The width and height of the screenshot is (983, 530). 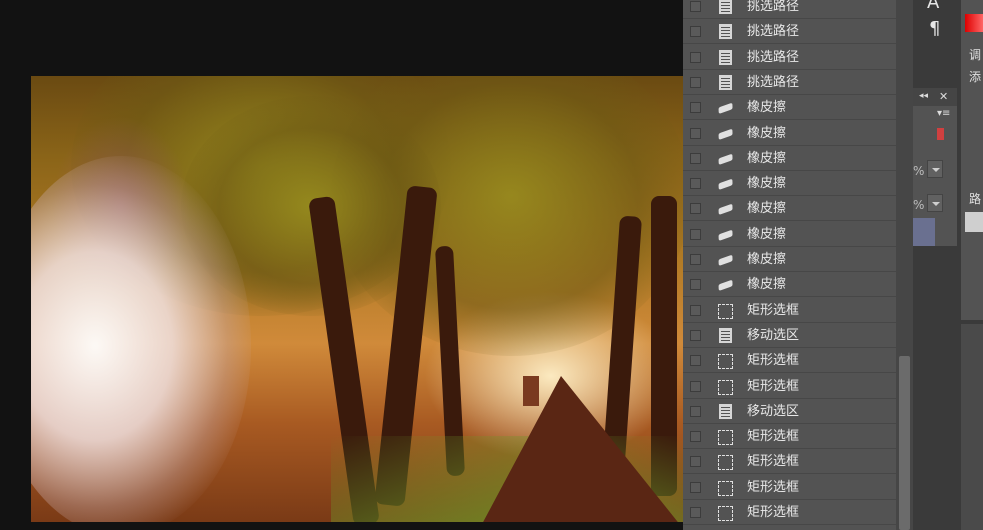 What do you see at coordinates (923, 96) in the screenshot?
I see `collapse-icon: ◂◂` at bounding box center [923, 96].